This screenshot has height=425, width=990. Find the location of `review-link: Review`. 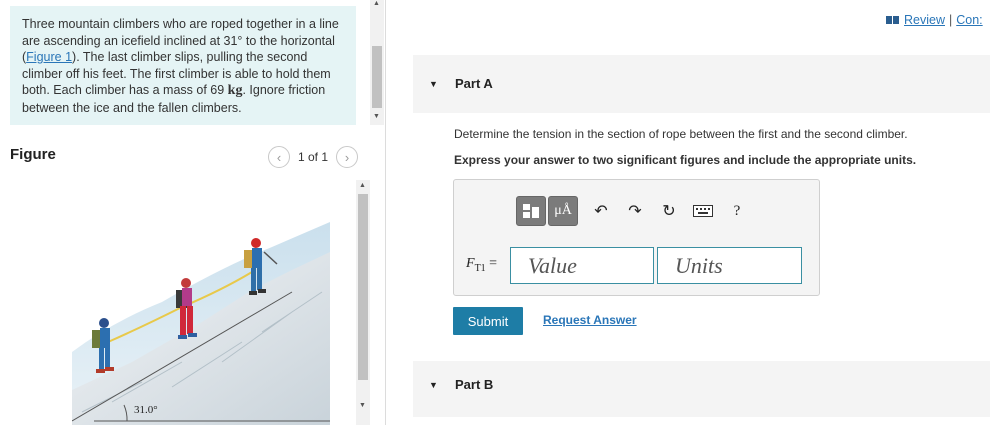

review-link: Review is located at coordinates (924, 20).